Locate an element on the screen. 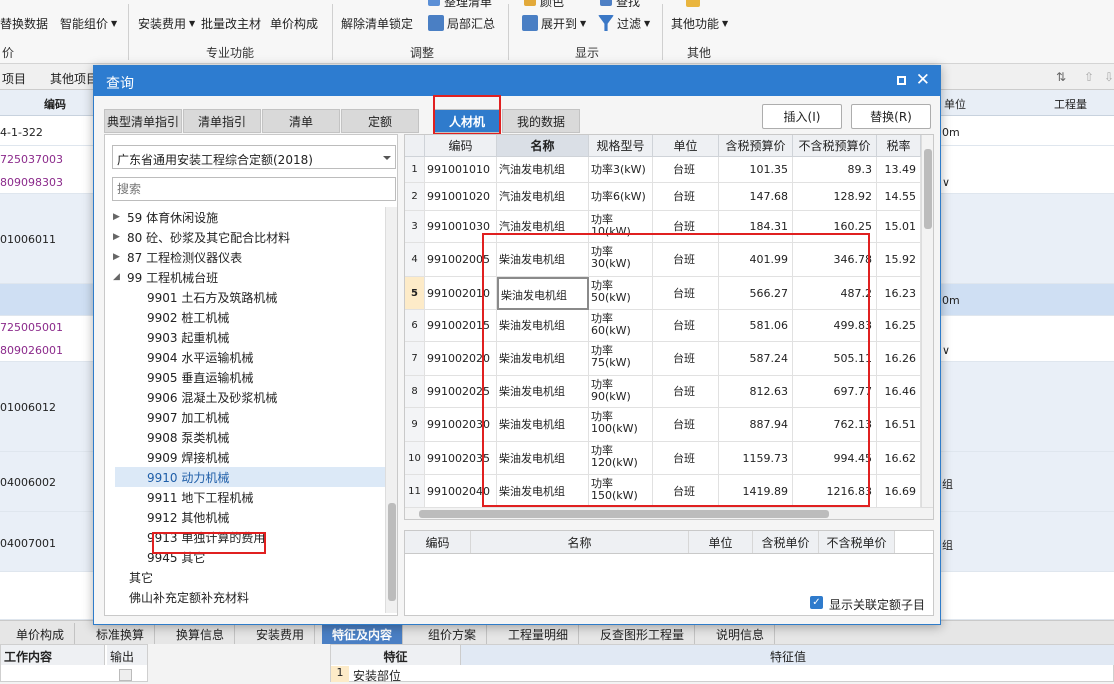  ribbon-top-find: 查找 is located at coordinates (620, 4).